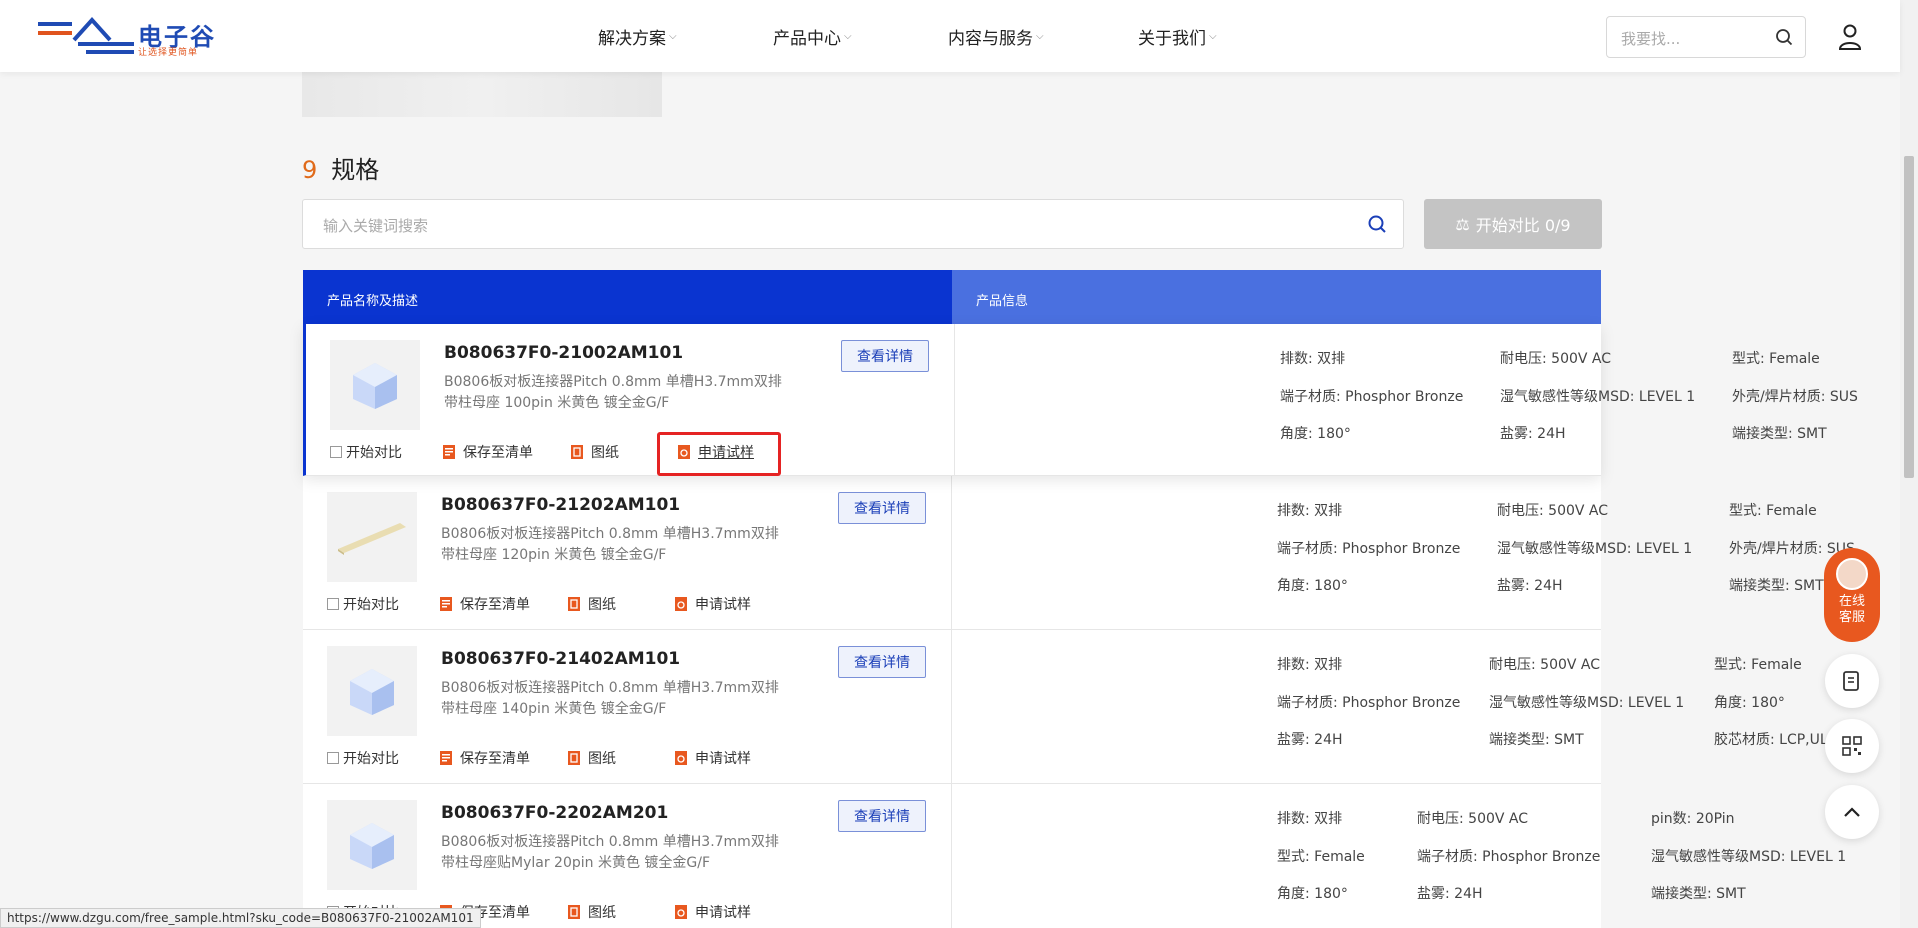  Describe the element at coordinates (574, 758) in the screenshot. I see `drawing-icon` at that location.